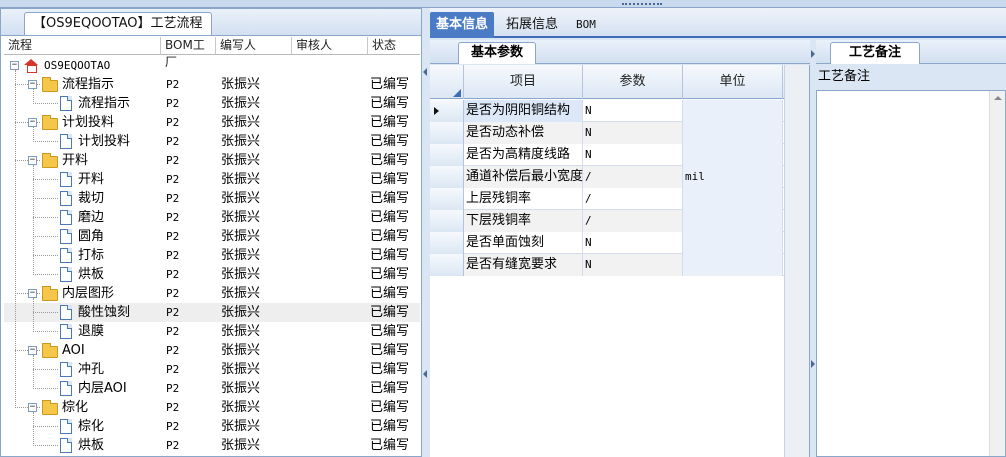 This screenshot has width=1006, height=457. I want to click on tree-row: 裁切 P2 张振兴 已编写, so click(212, 198).